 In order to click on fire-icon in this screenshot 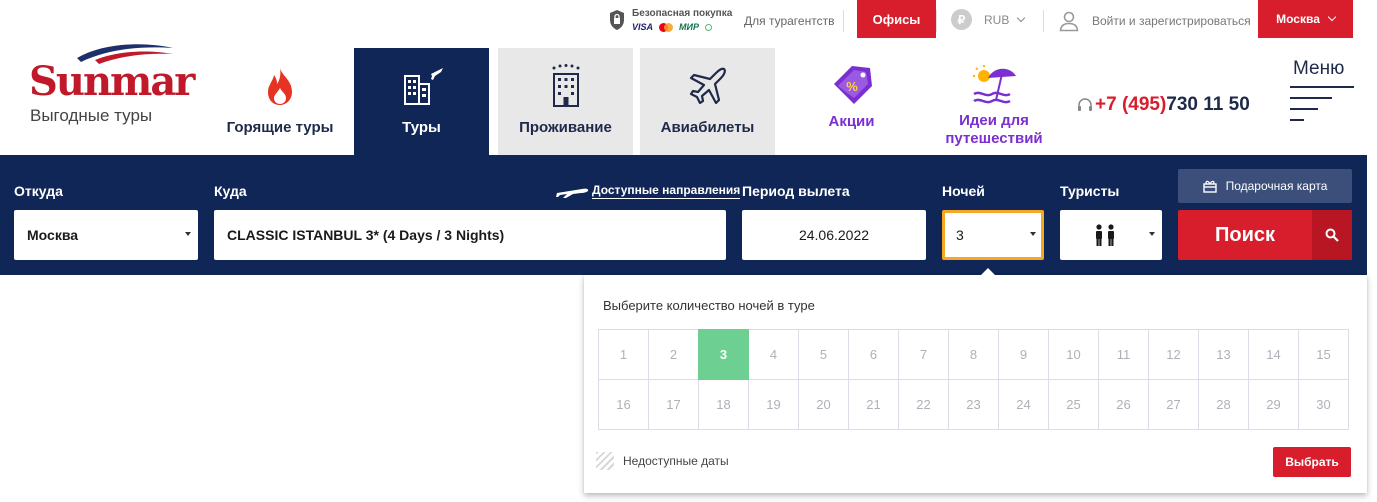, I will do `click(280, 86)`.